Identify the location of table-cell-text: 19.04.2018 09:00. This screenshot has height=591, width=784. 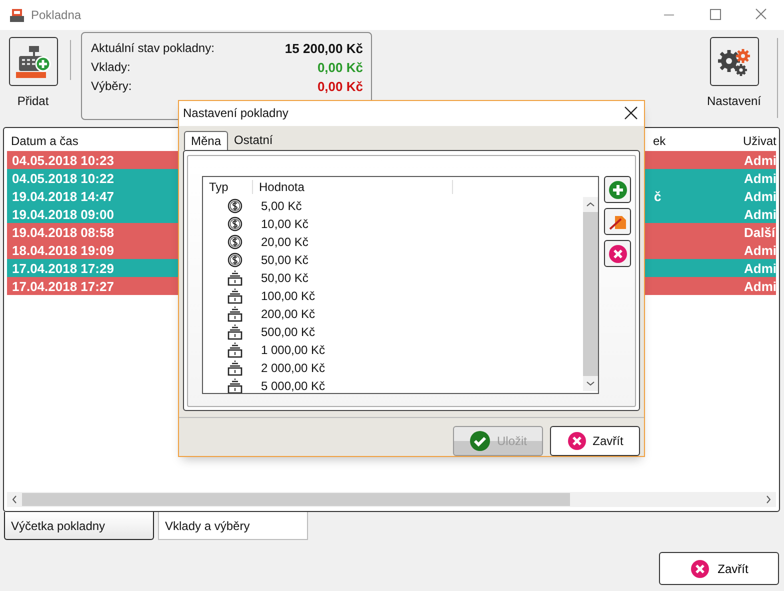
(63, 214).